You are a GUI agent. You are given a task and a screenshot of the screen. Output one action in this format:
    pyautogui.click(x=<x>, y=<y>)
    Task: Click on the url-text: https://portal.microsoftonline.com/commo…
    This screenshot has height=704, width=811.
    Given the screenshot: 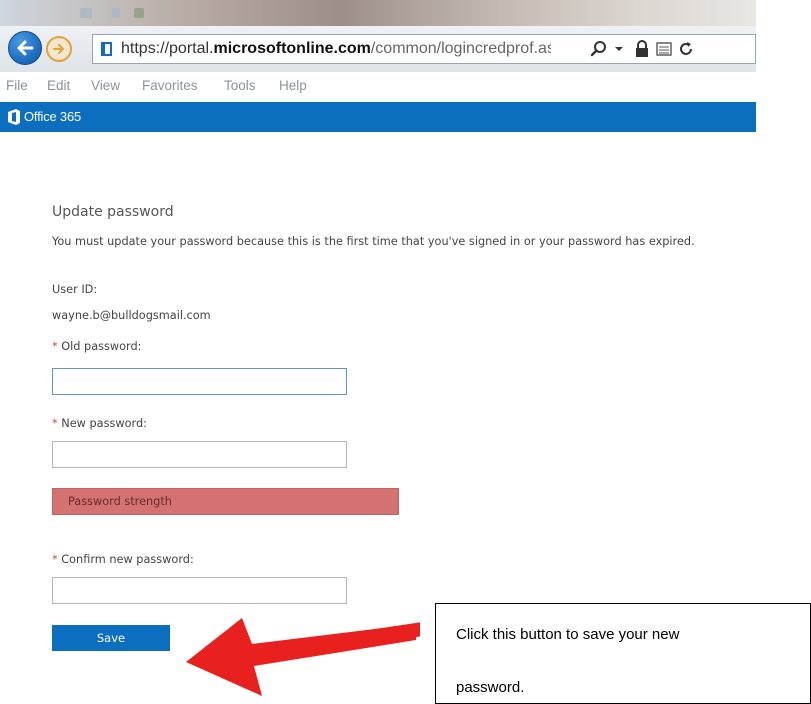 What is the action you would take?
    pyautogui.click(x=336, y=49)
    